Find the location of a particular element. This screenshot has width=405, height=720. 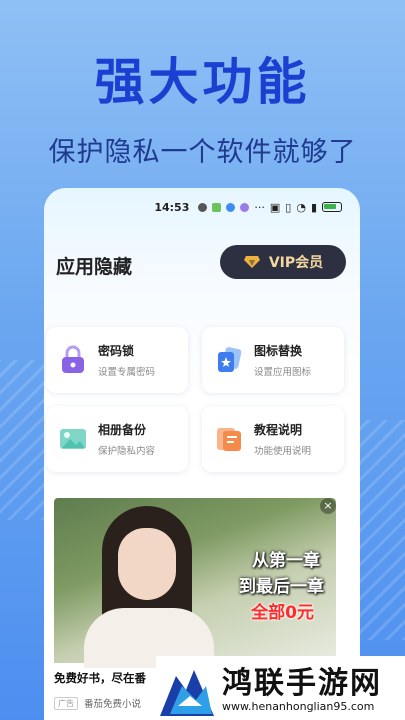

page-title: 应用隐藏 is located at coordinates (94, 267).